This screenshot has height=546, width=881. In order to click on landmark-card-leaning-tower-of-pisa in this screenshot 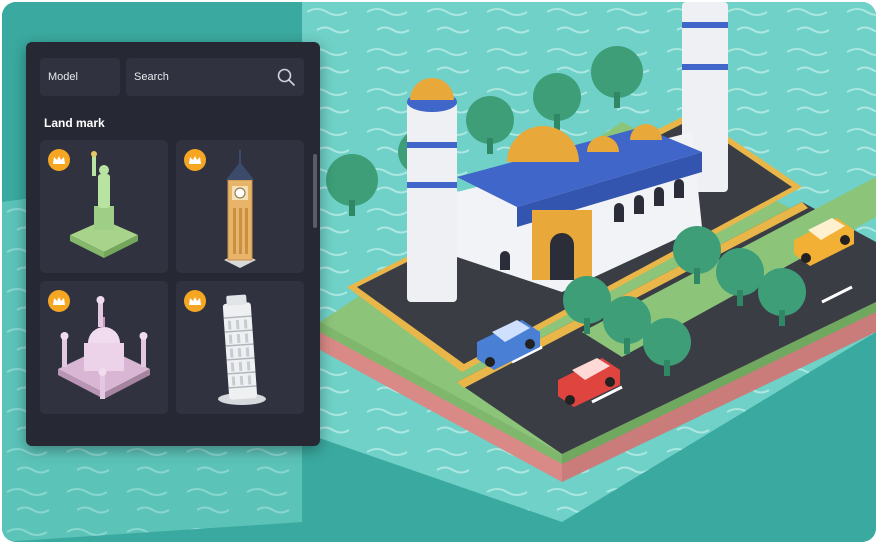, I will do `click(240, 347)`.